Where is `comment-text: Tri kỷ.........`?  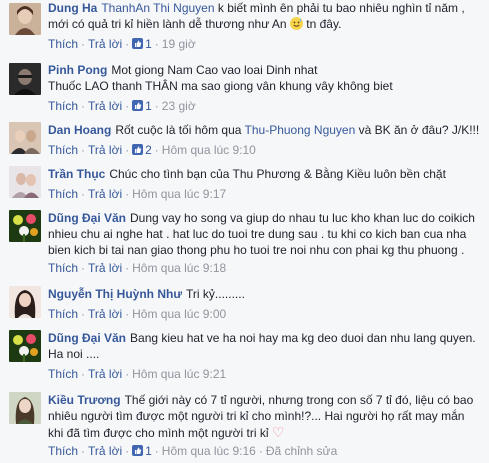 comment-text: Tri kỷ......... is located at coordinates (215, 294).